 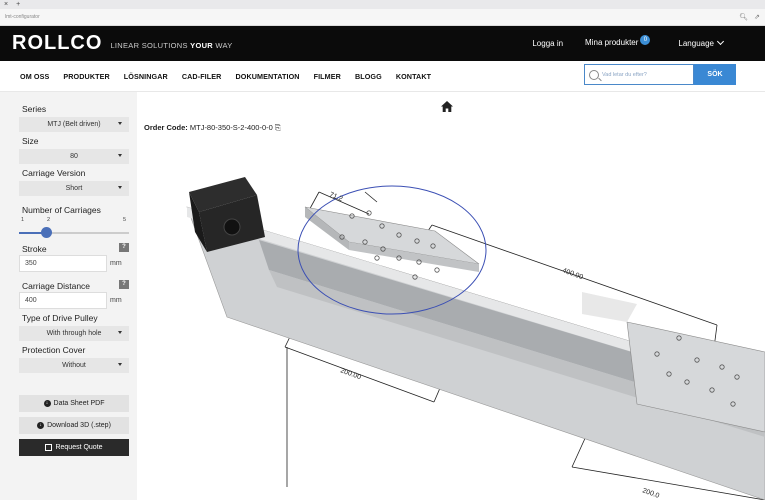 What do you see at coordinates (57, 43) in the screenshot?
I see `rollco-logo: ROLLCO` at bounding box center [57, 43].